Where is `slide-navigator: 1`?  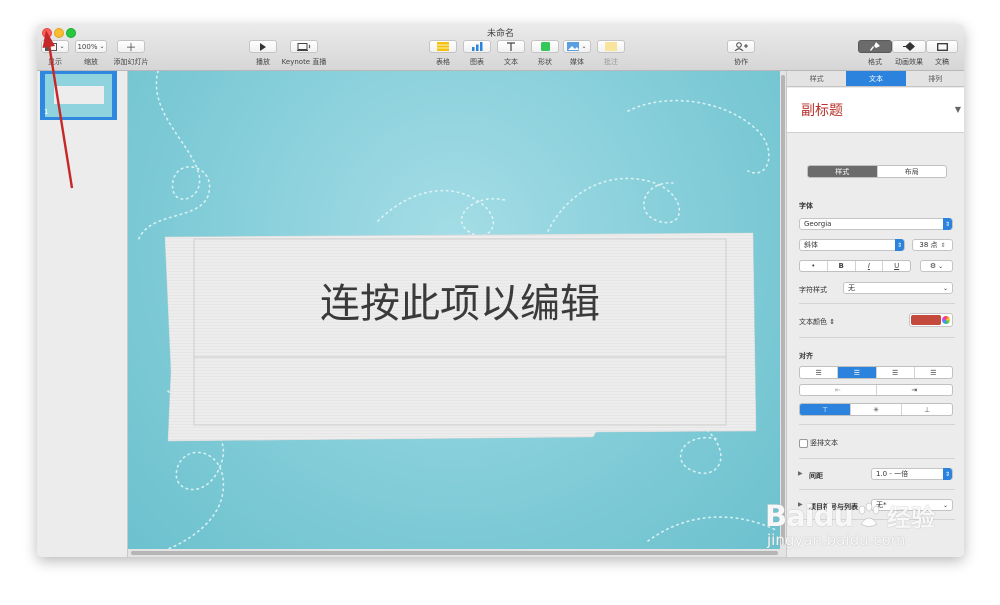
slide-navigator: 1 is located at coordinates (82, 314).